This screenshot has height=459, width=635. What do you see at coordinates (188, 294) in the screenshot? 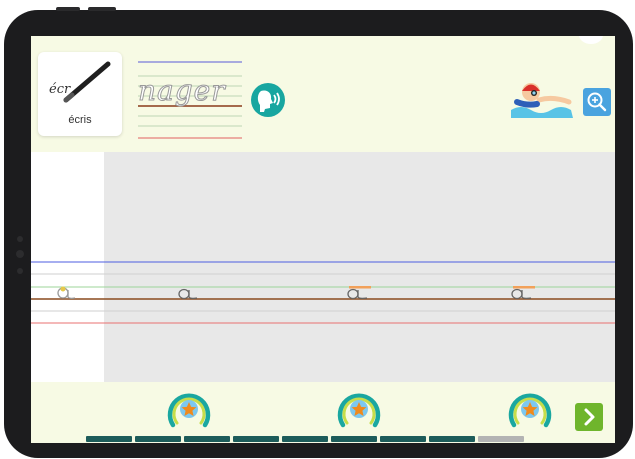
I see `letter-model` at bounding box center [188, 294].